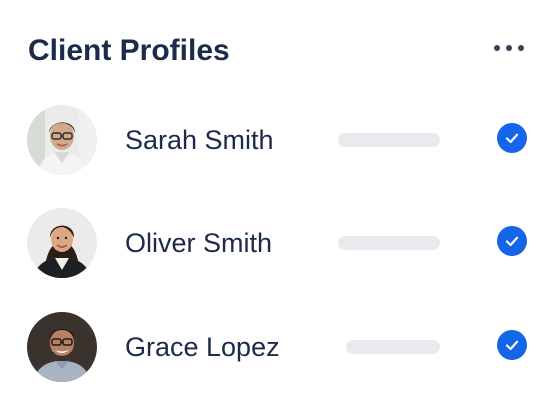  What do you see at coordinates (129, 50) in the screenshot?
I see `card-title: Client Profiles` at bounding box center [129, 50].